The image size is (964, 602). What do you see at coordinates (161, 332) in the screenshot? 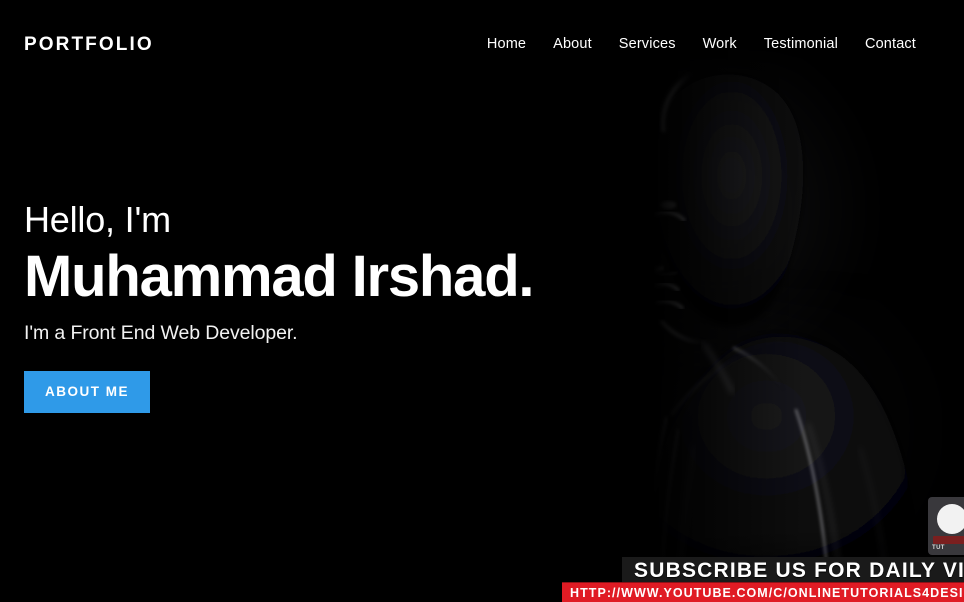
I see `hero-role: I'm a Front End Web Developer.` at bounding box center [161, 332].